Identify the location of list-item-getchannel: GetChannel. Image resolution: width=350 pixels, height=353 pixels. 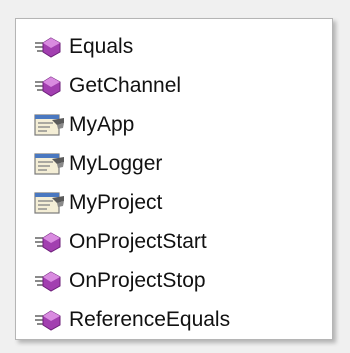
(174, 85).